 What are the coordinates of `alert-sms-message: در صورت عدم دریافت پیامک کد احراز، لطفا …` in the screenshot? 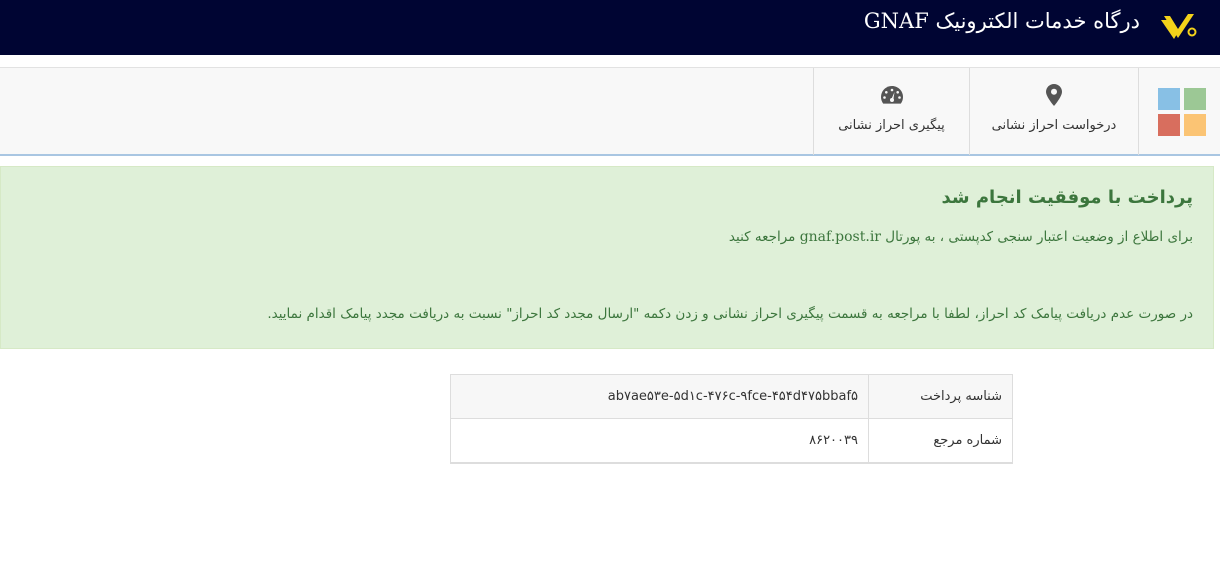 It's located at (730, 314).